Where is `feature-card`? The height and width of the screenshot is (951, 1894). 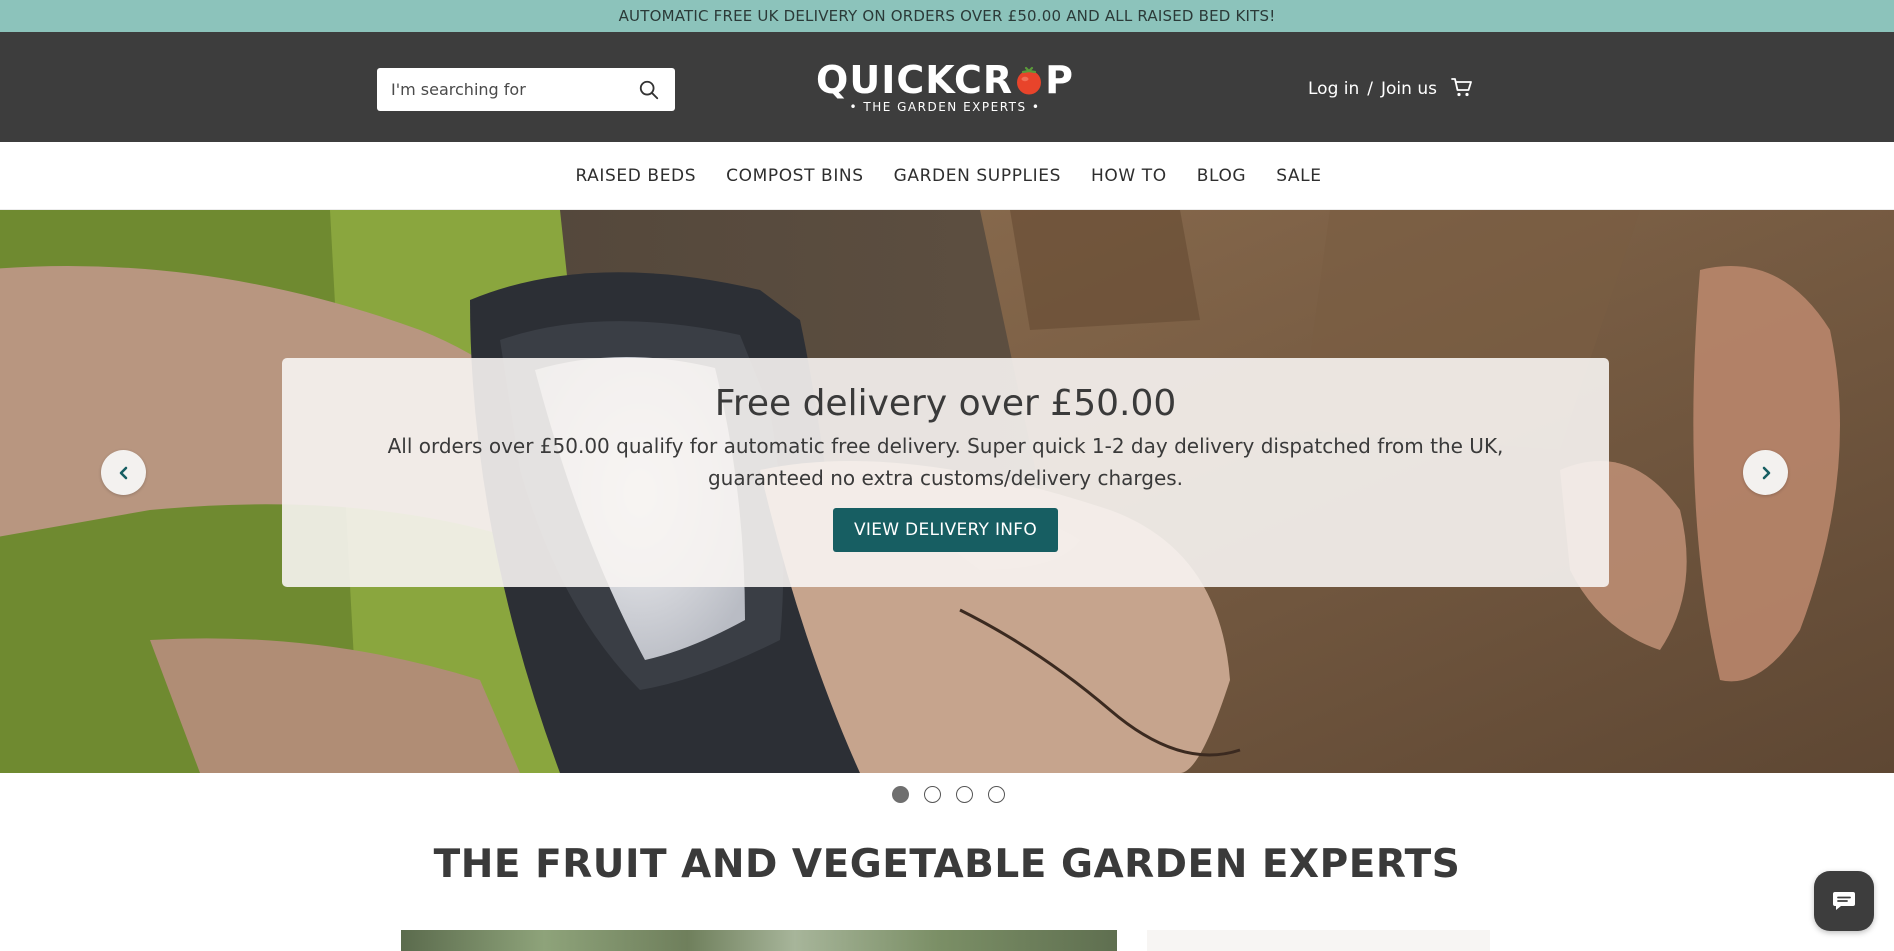
feature-card is located at coordinates (1318, 940).